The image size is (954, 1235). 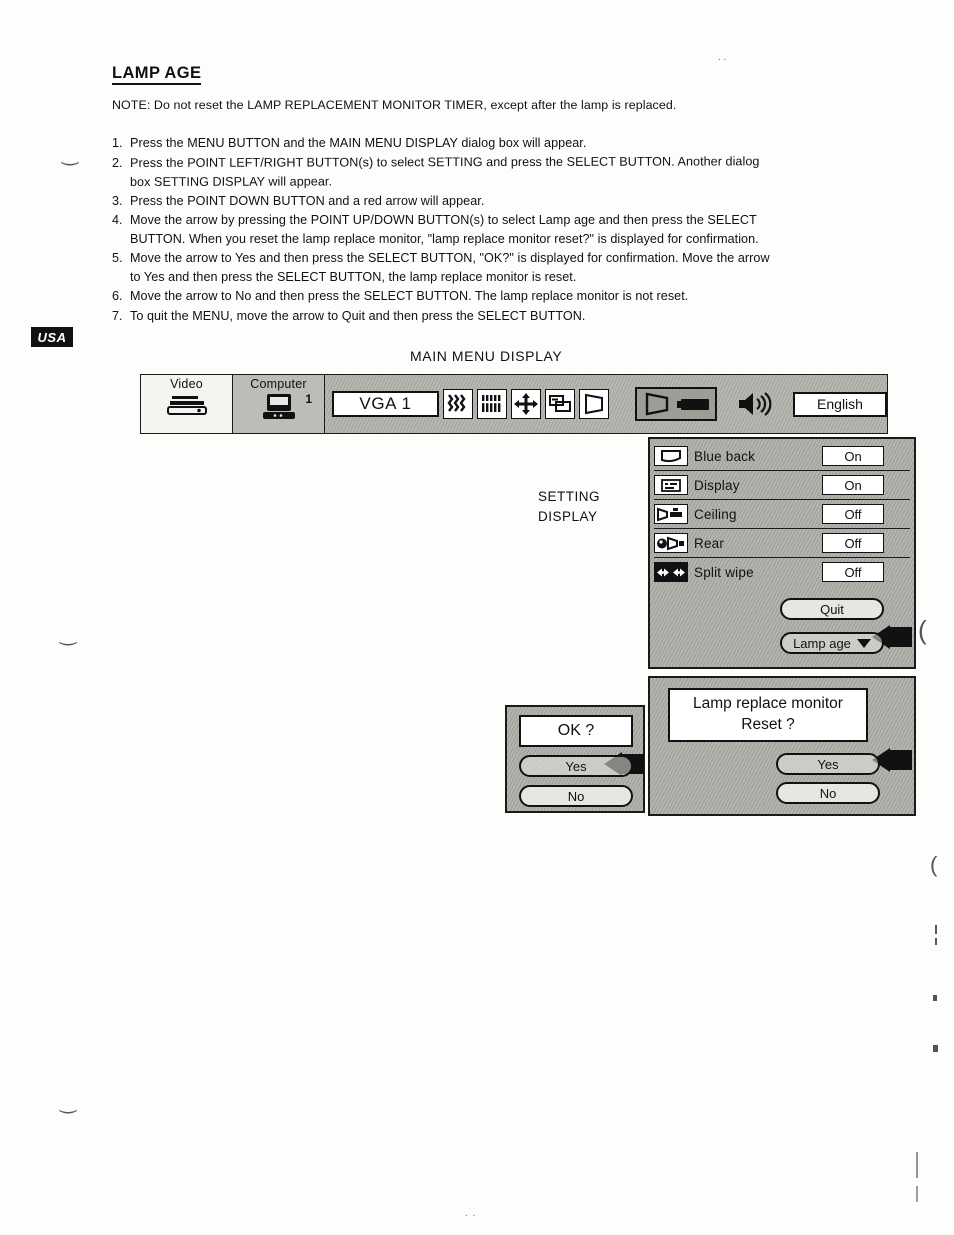 I want to click on speaker-icon, so click(x=756, y=404).